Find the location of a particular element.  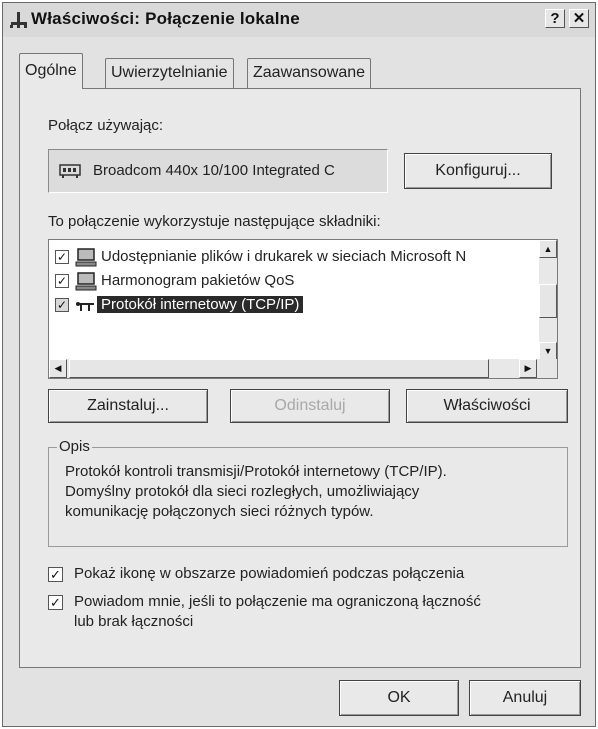

network-connection-icon is located at coordinates (18, 20).